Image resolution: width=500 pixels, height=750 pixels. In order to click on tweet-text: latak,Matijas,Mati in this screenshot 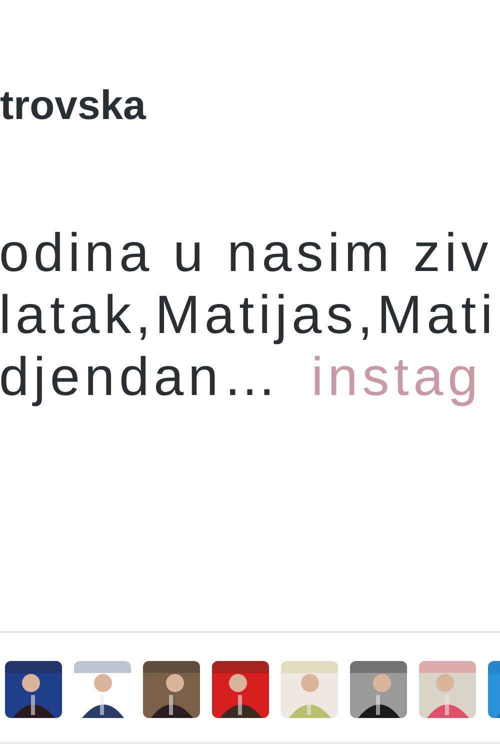, I will do `click(249, 315)`.